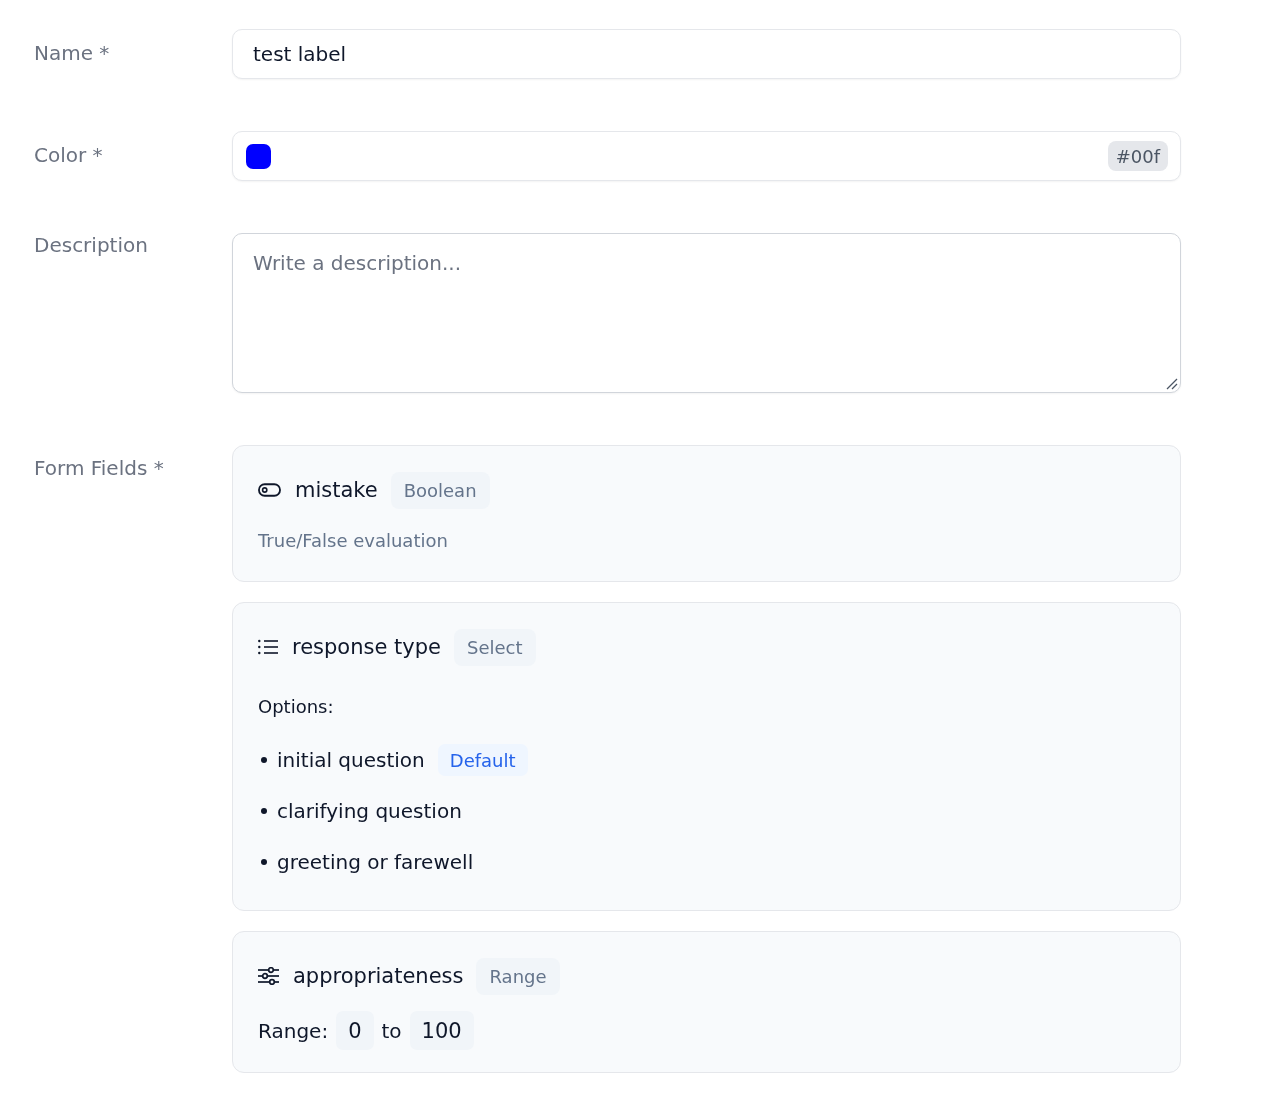  Describe the element at coordinates (336, 490) in the screenshot. I see `field-name: mistake` at that location.